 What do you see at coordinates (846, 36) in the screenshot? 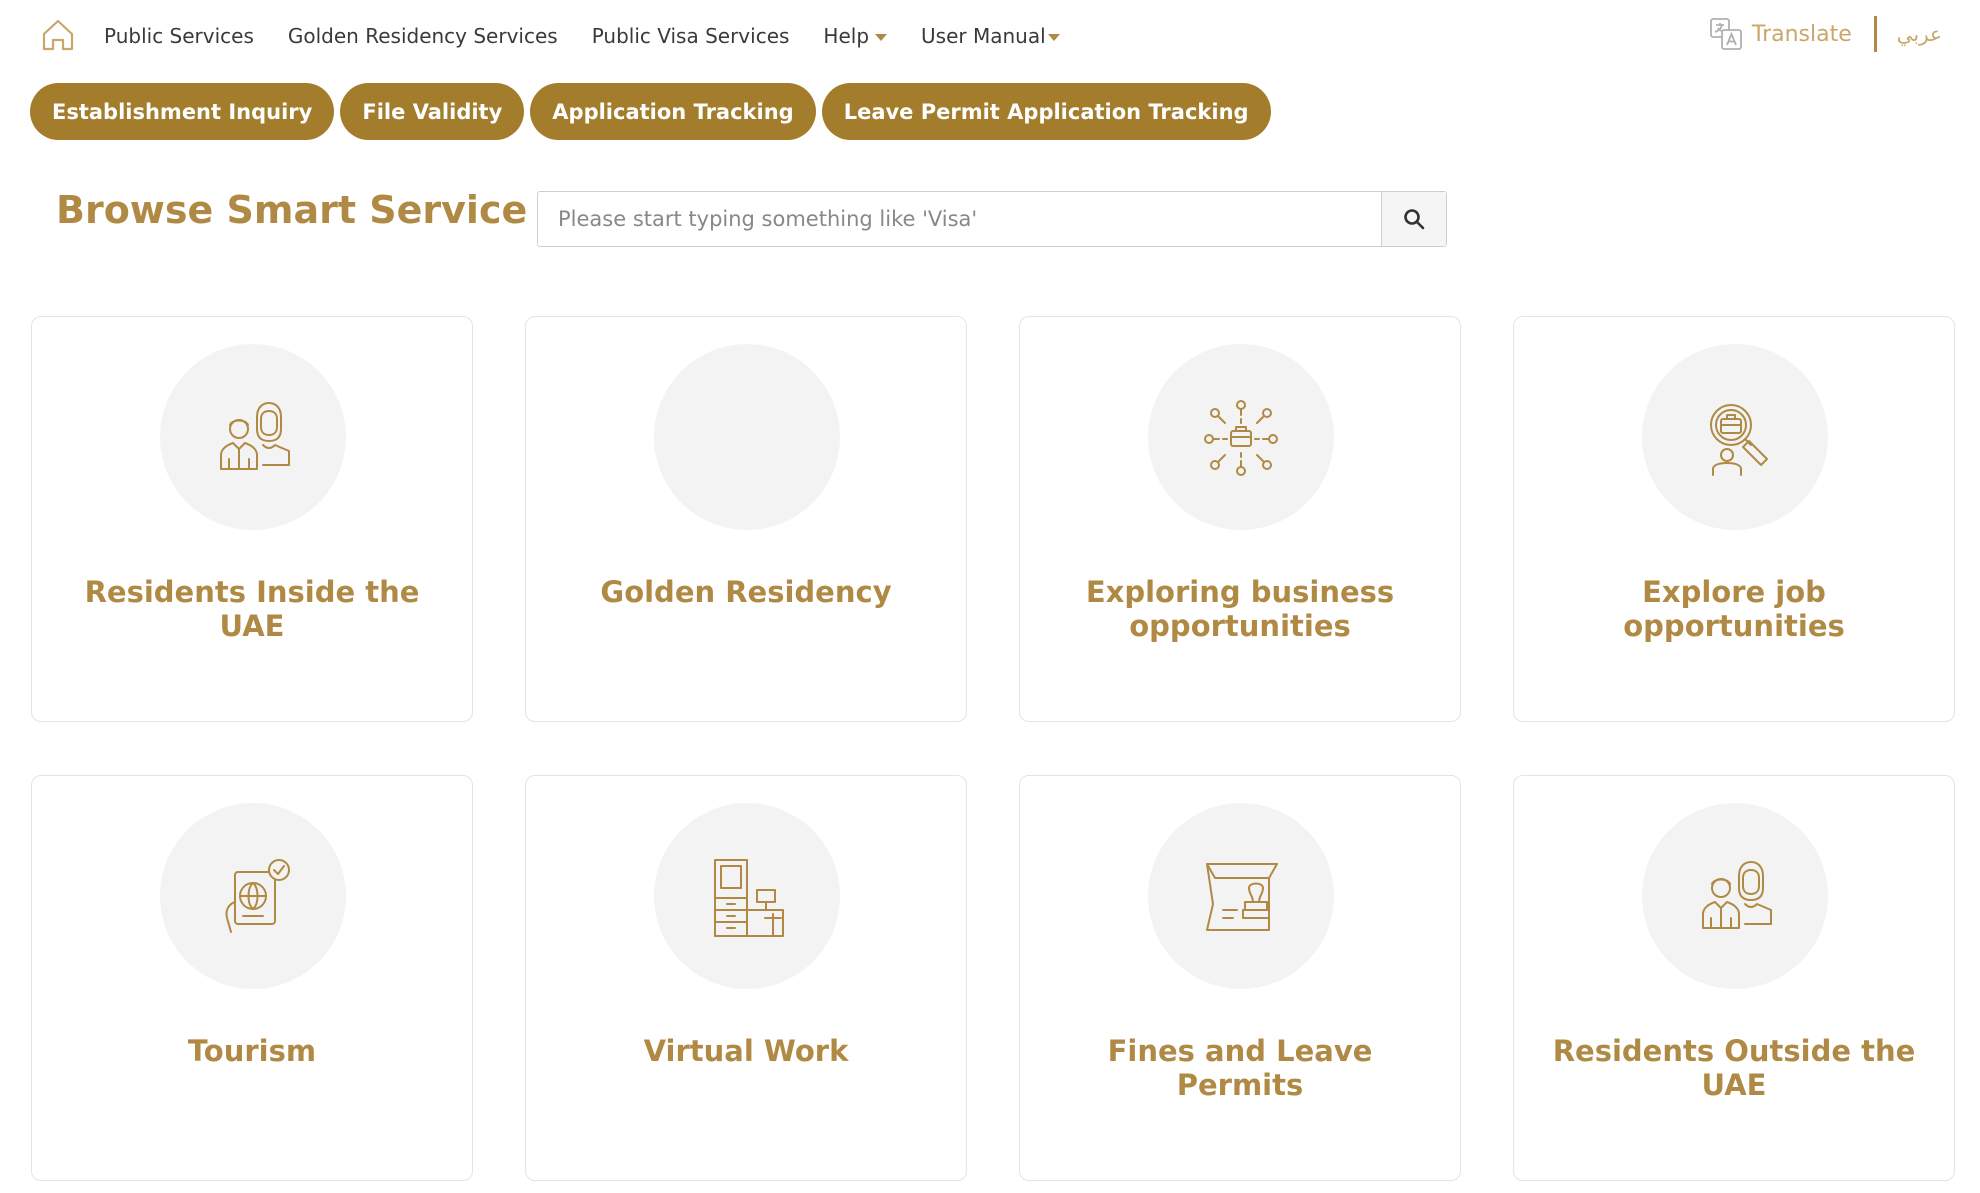
I see `nav-link-label: Help` at bounding box center [846, 36].